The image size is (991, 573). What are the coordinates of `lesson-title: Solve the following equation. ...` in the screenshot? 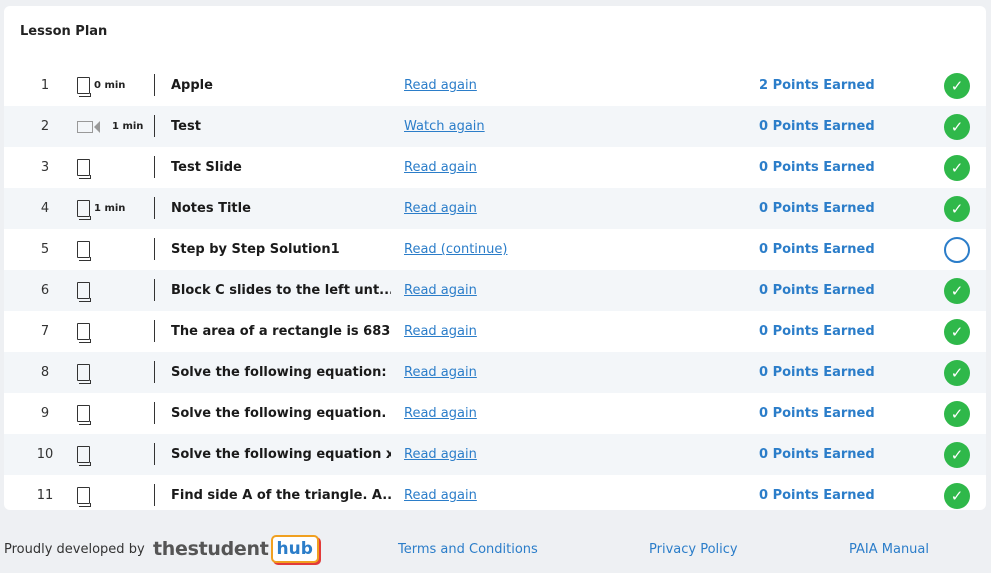 It's located at (281, 413).